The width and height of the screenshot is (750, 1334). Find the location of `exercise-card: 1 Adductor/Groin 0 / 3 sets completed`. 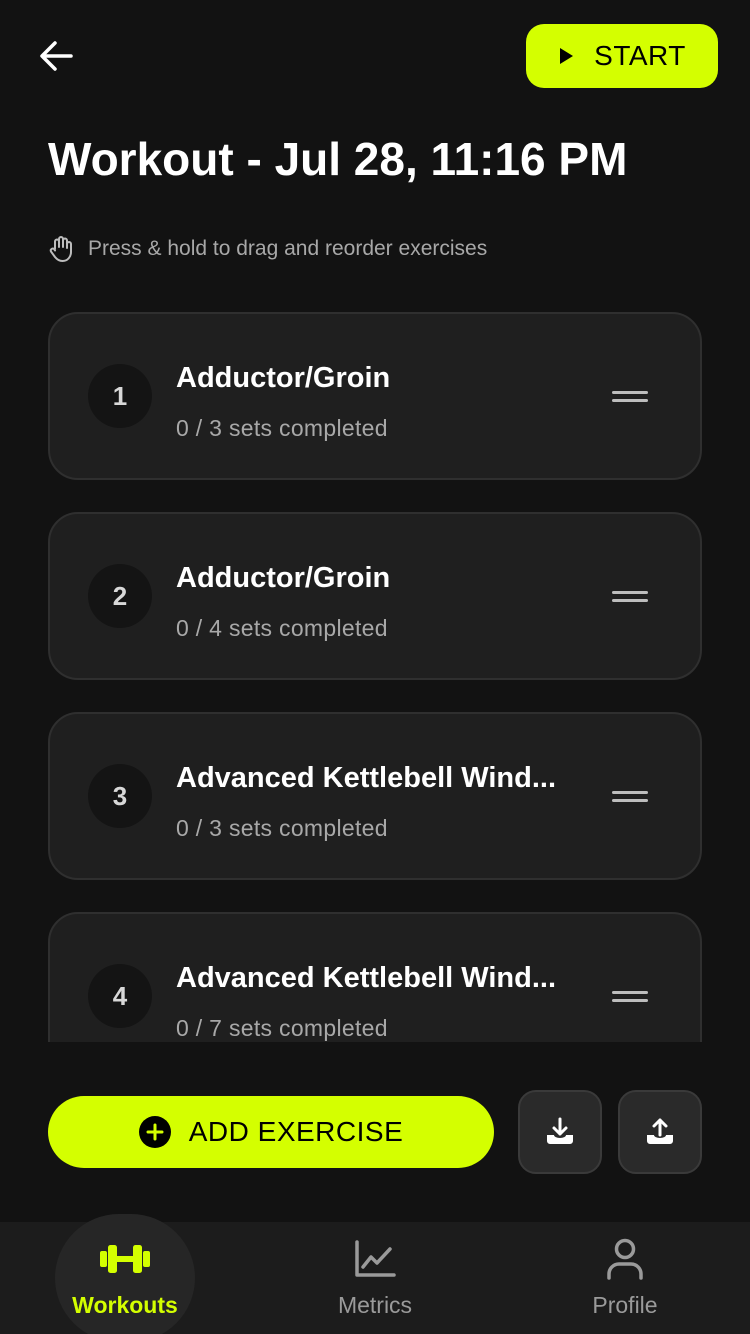

exercise-card: 1 Adductor/Groin 0 / 3 sets completed is located at coordinates (375, 396).